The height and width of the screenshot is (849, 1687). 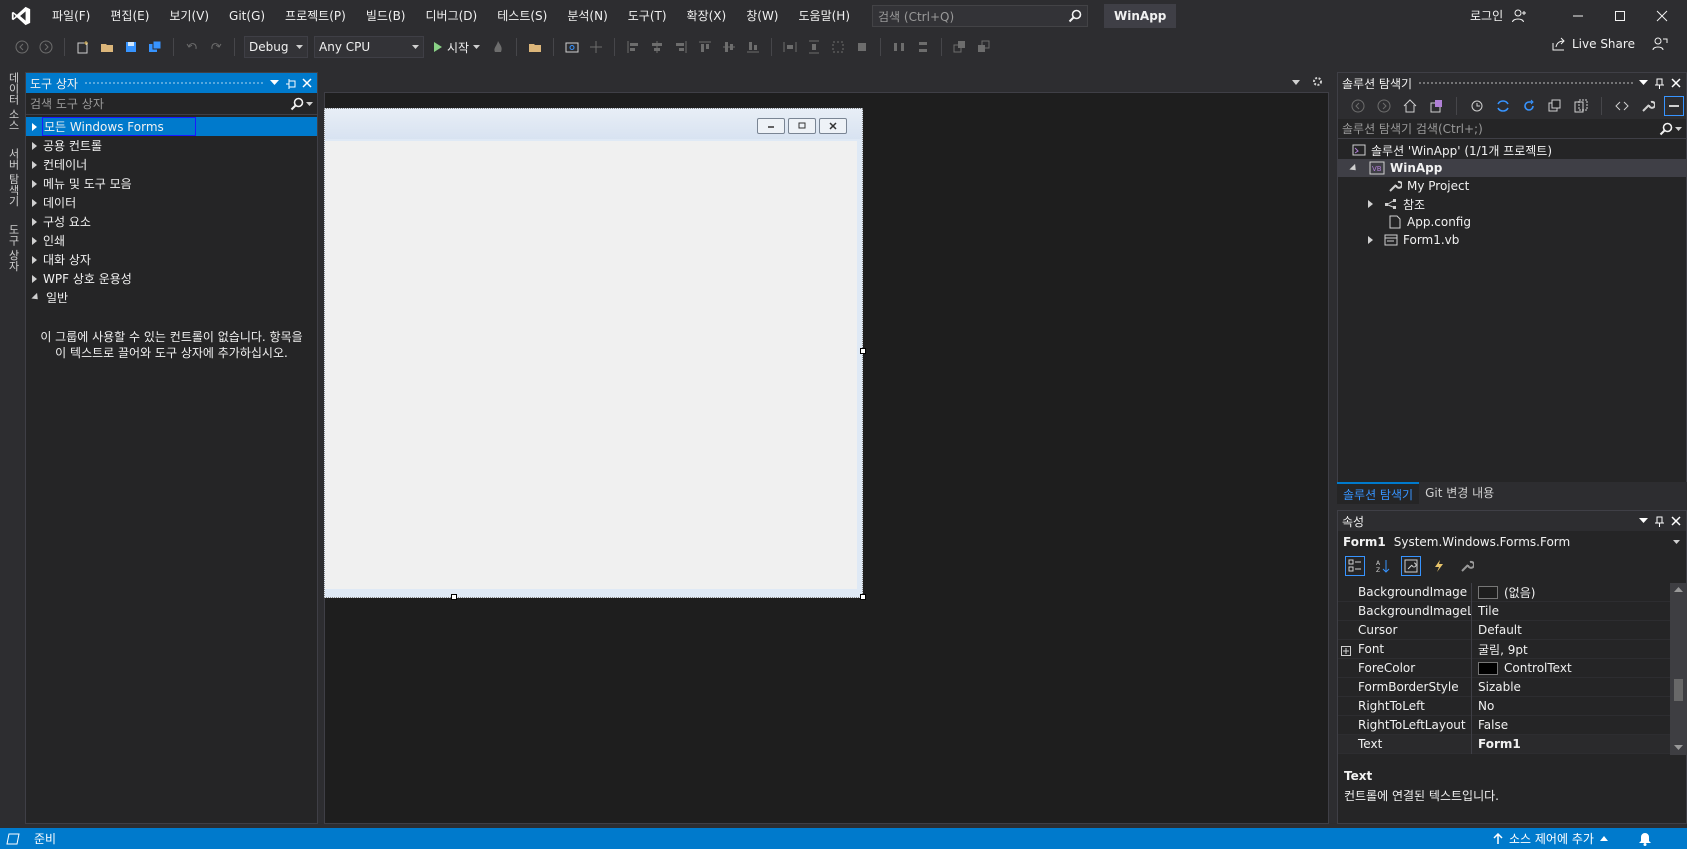 What do you see at coordinates (454, 597) in the screenshot?
I see `resize-handle-bottom` at bounding box center [454, 597].